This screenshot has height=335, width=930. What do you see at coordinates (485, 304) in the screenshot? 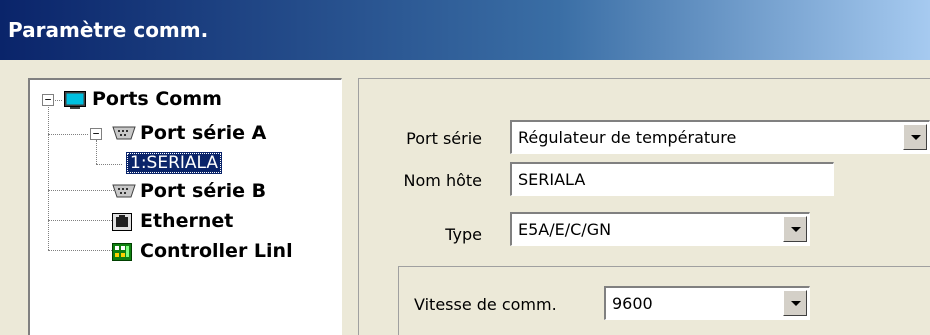
I see `vitesse-label: Vitesse de comm.` at bounding box center [485, 304].